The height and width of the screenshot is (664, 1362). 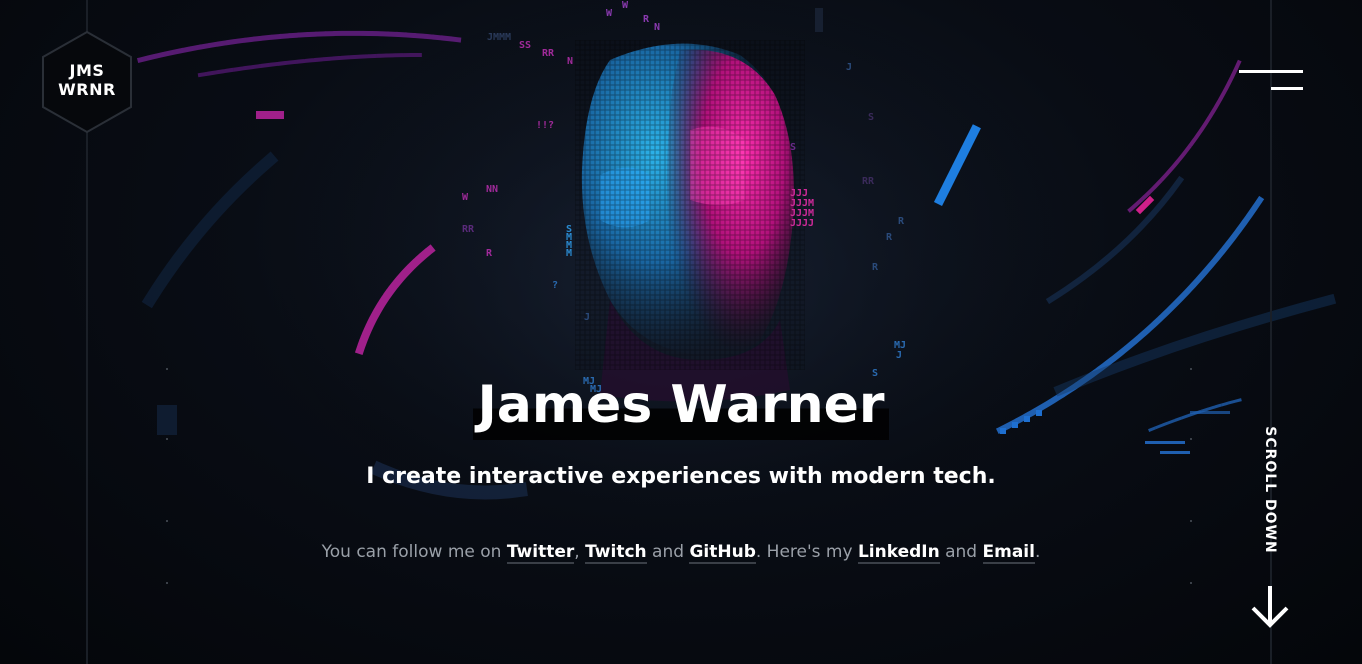 I want to click on pixel-portrait, so click(x=690, y=221).